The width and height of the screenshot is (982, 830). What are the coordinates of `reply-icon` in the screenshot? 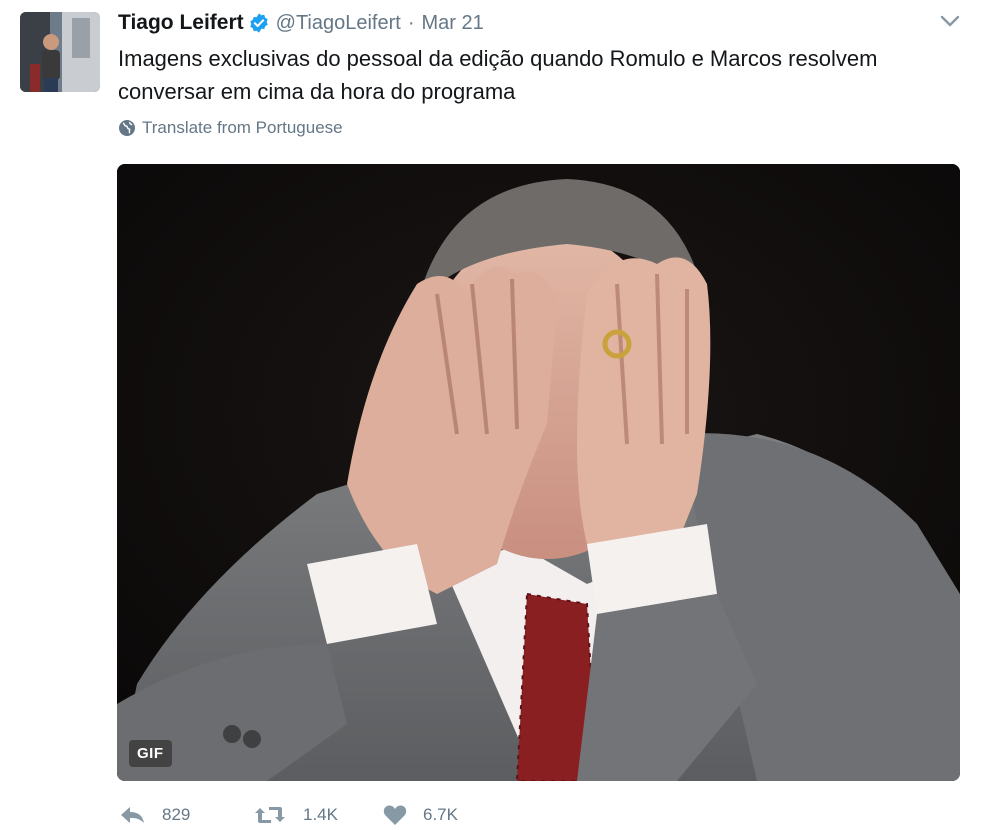 It's located at (132, 815).